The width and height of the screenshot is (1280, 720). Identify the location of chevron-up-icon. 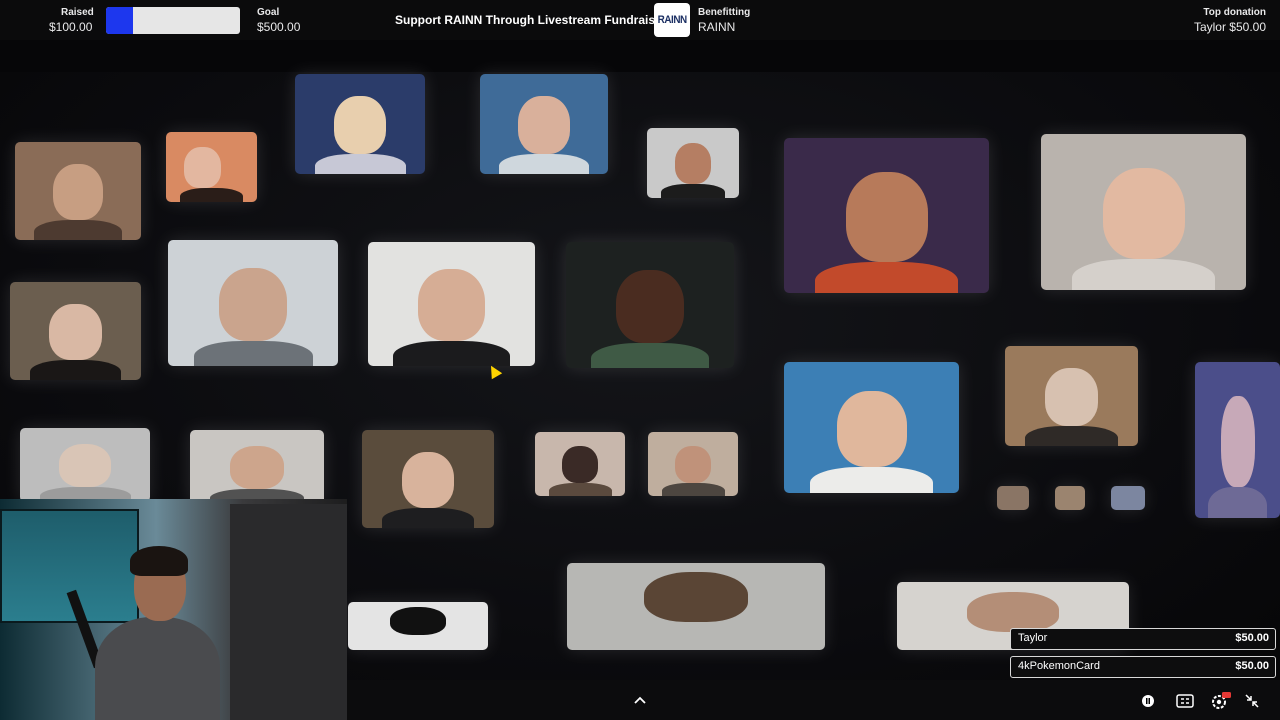
(640, 700).